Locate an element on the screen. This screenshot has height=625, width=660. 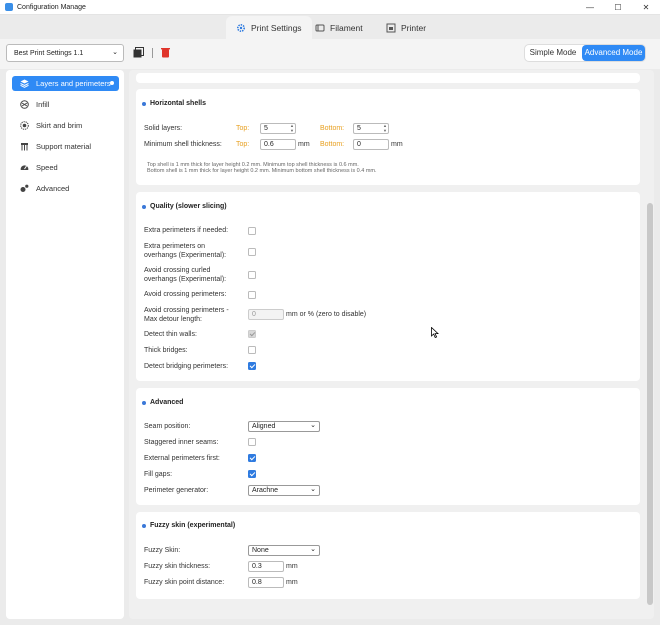
fill-gaps-checkbox is located at coordinates (252, 474).